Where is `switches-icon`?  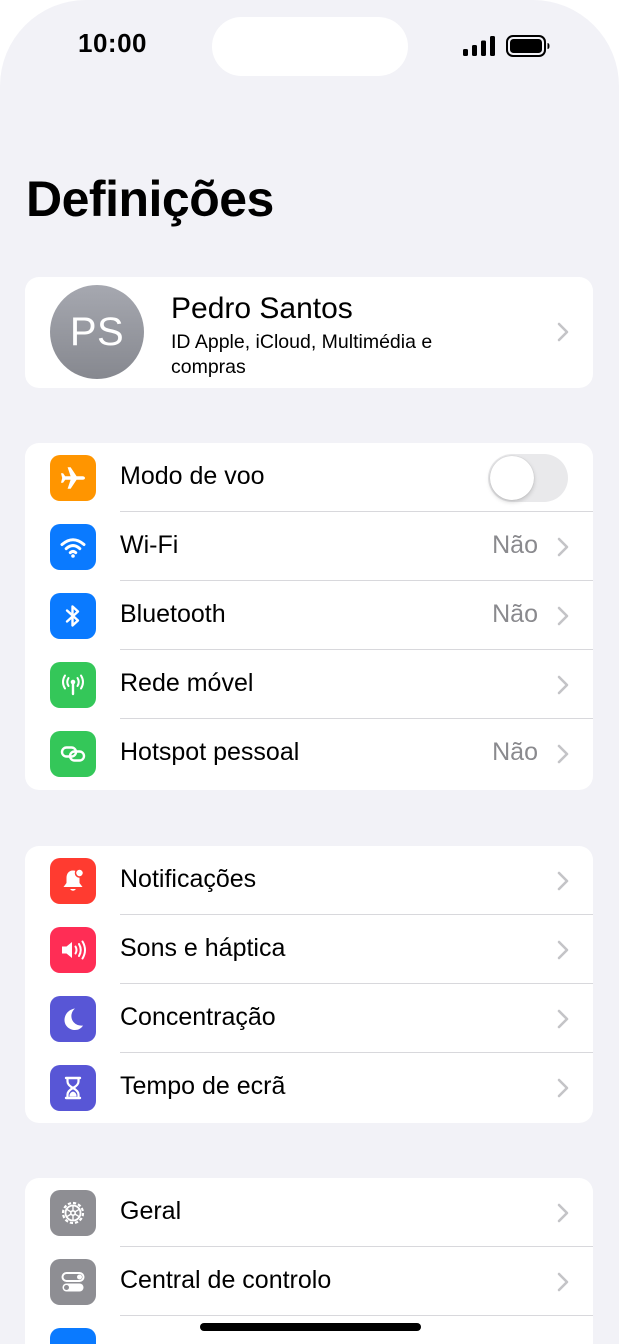
switches-icon is located at coordinates (73, 1282).